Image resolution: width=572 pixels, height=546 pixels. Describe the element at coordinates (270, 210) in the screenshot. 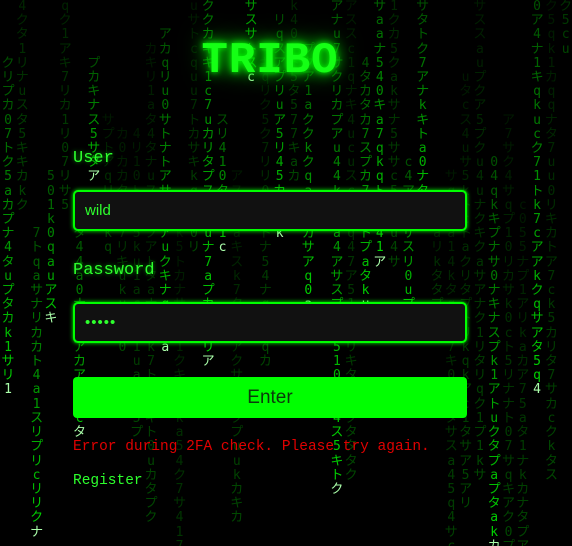

I see `user-input` at that location.